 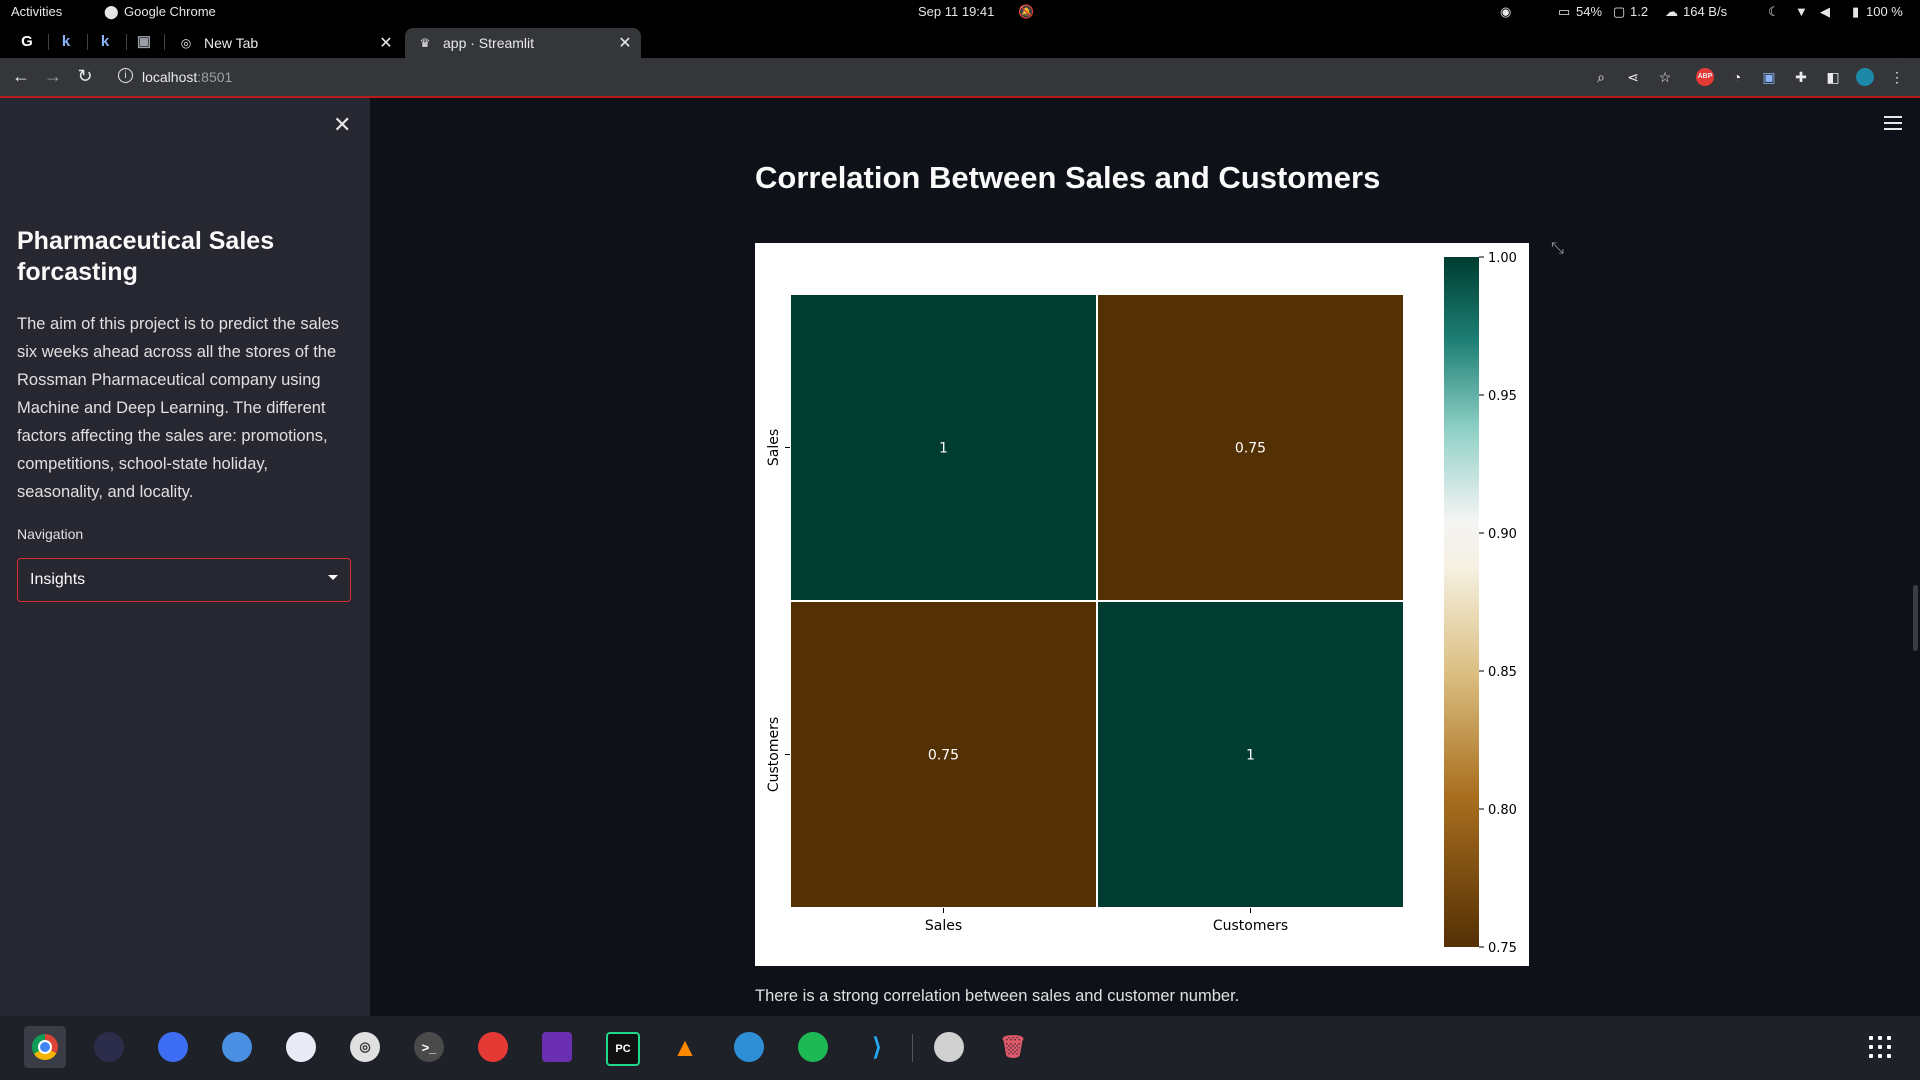 I want to click on pinned-tab-k1: k, so click(x=66, y=41).